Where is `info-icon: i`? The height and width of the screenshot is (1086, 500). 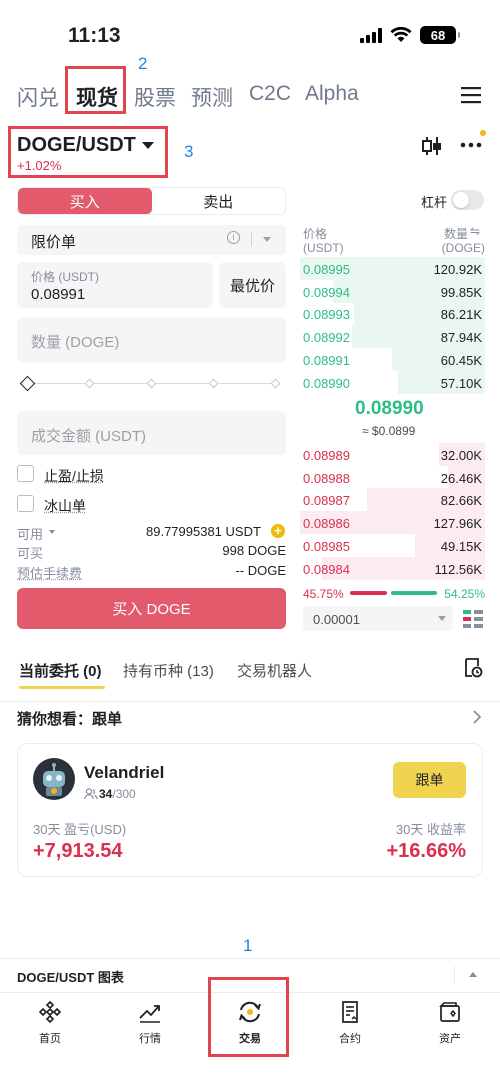 info-icon: i is located at coordinates (233, 237).